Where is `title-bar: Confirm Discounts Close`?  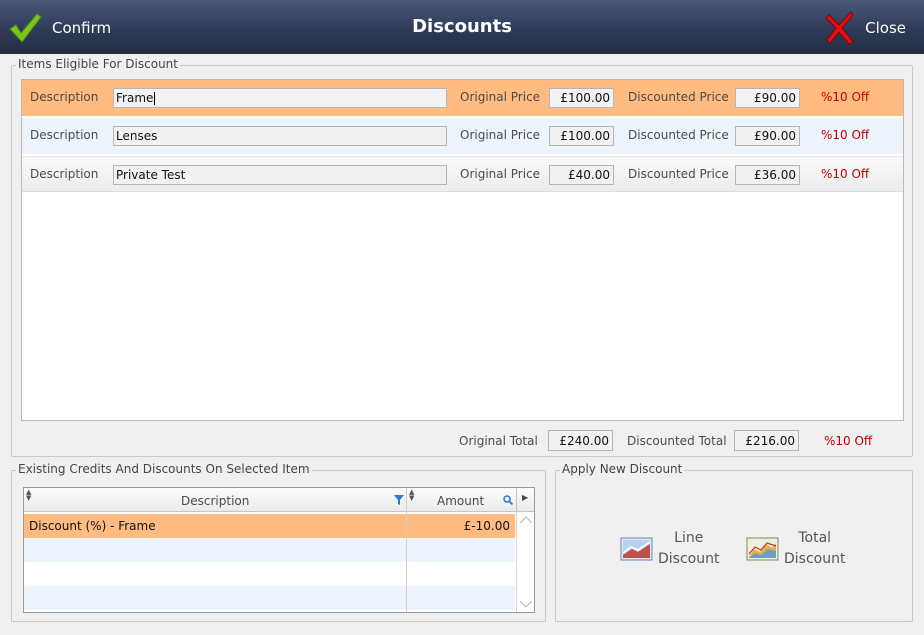 title-bar: Confirm Discounts Close is located at coordinates (462, 27).